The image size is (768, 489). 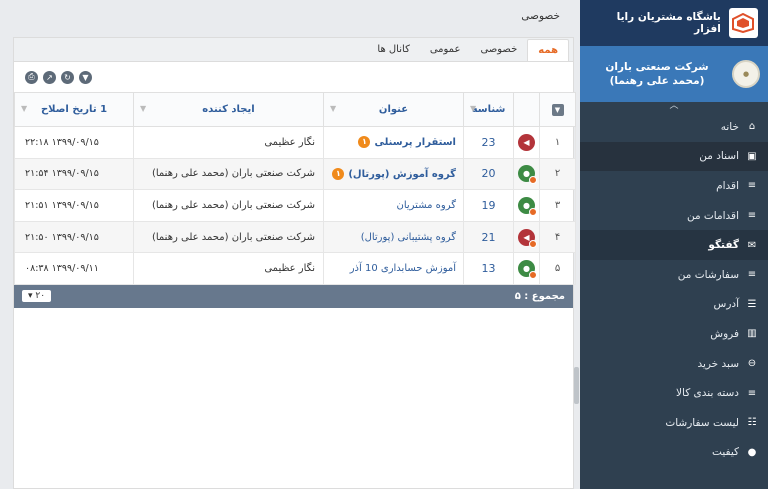 I want to click on total-count: مجموع : ۵, so click(x=539, y=296).